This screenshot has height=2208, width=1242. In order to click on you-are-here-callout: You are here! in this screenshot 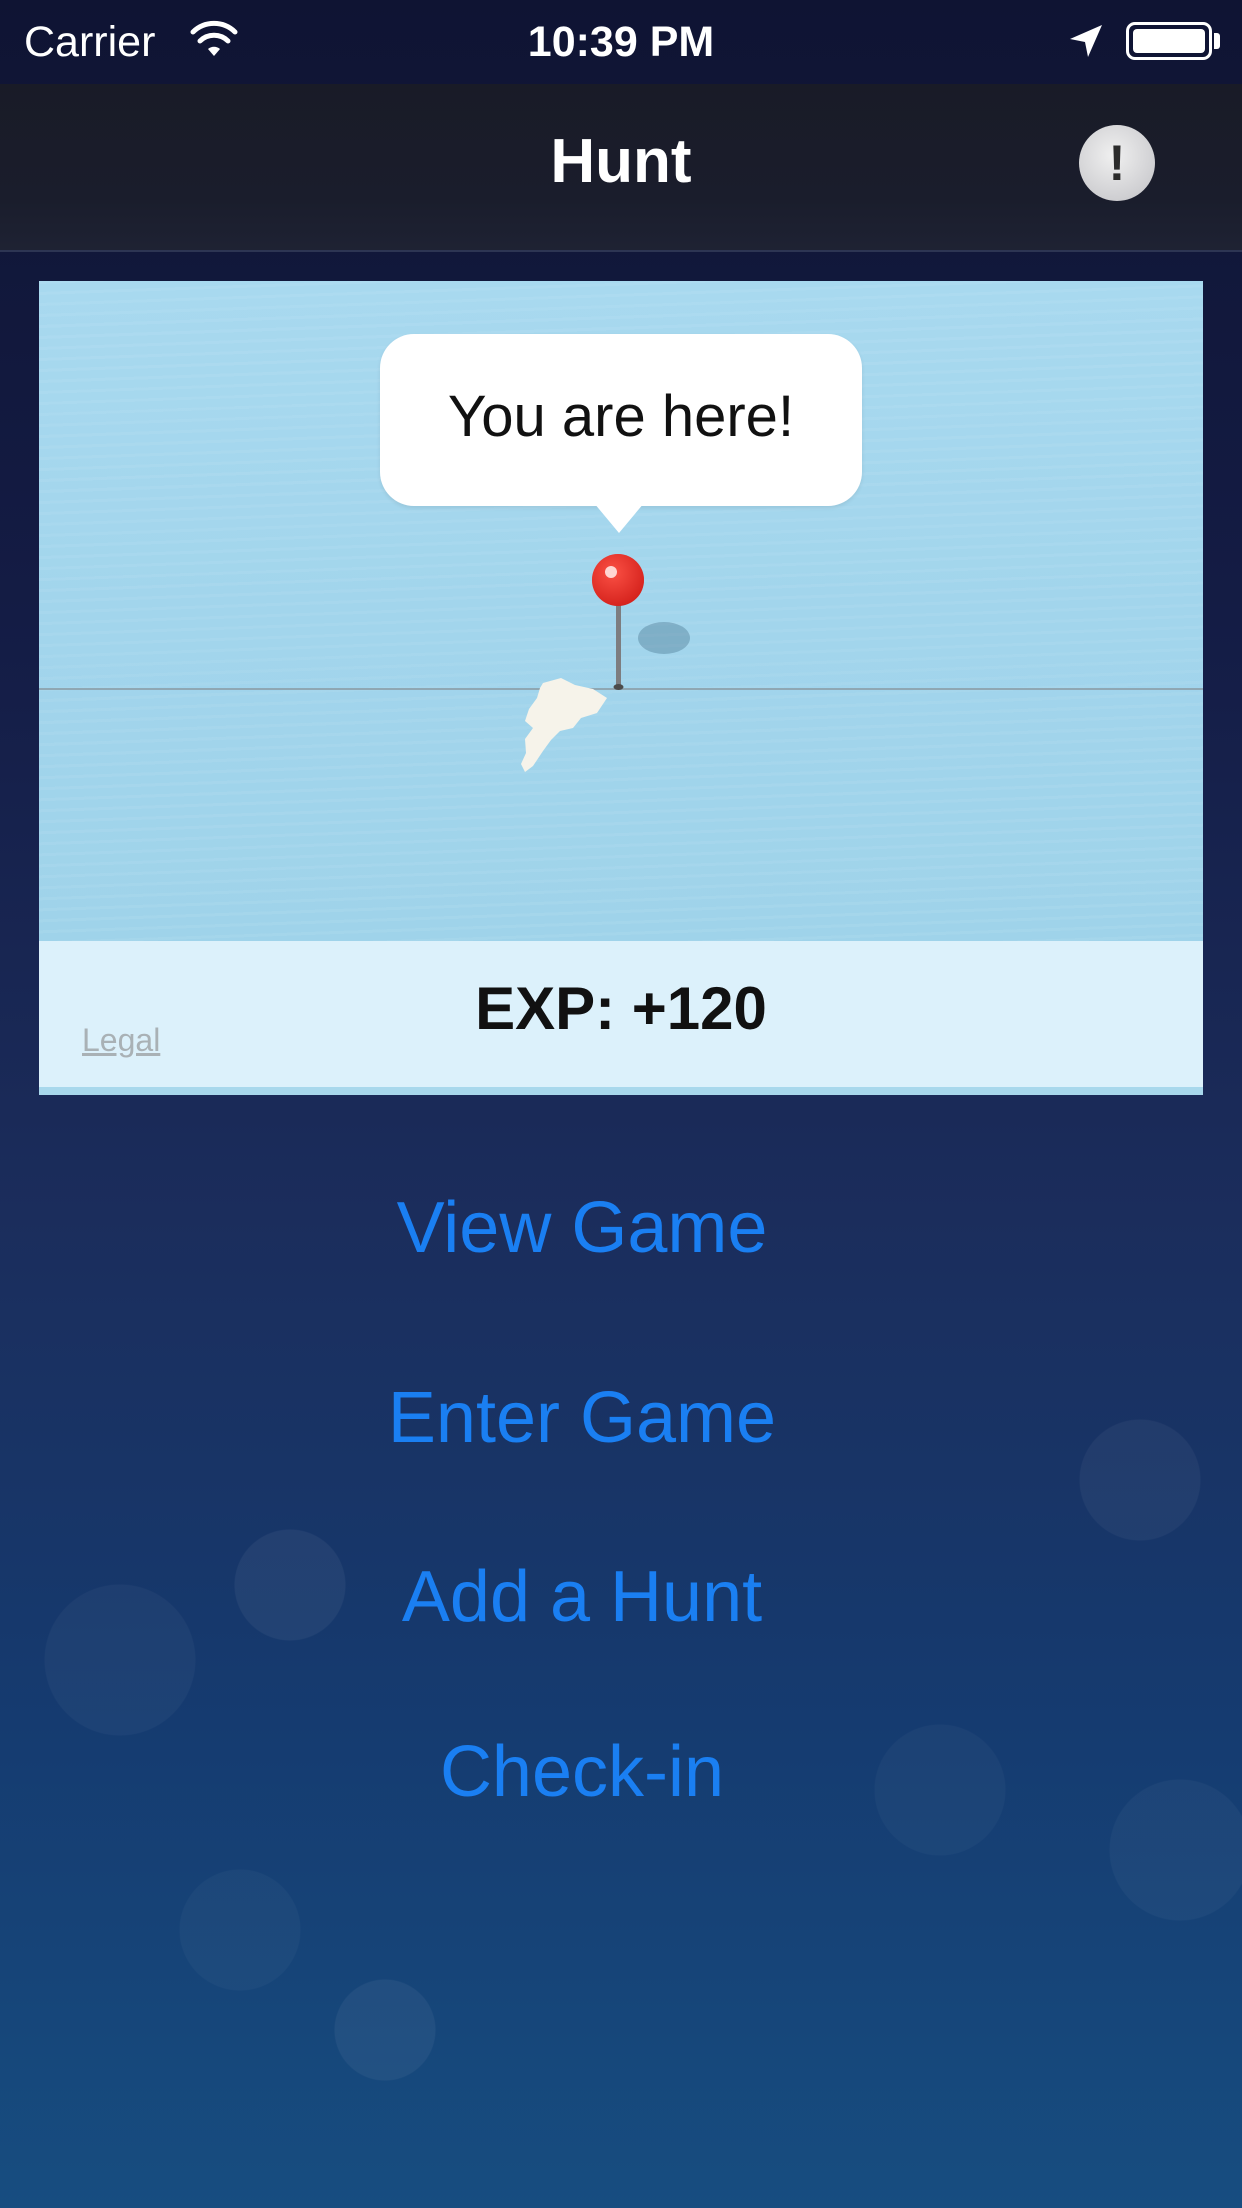, I will do `click(621, 420)`.